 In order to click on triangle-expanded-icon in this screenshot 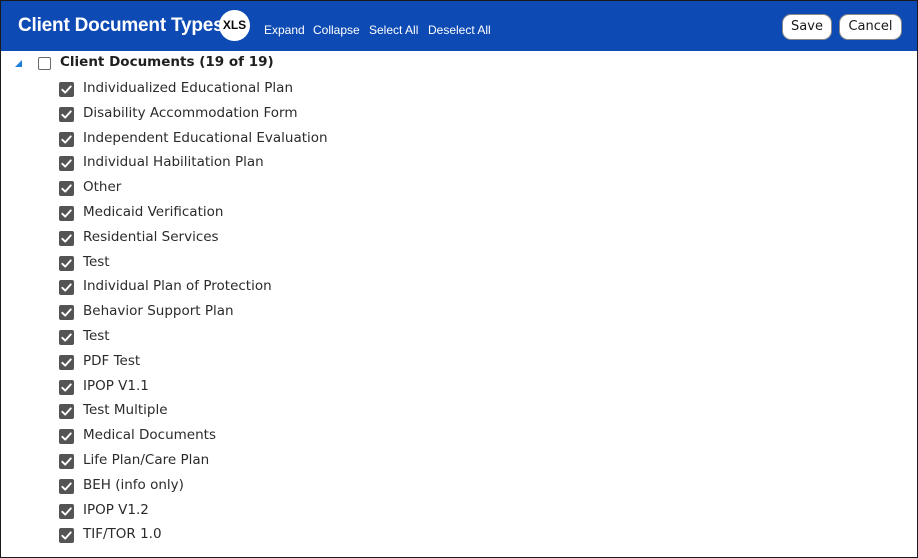, I will do `click(18, 63)`.